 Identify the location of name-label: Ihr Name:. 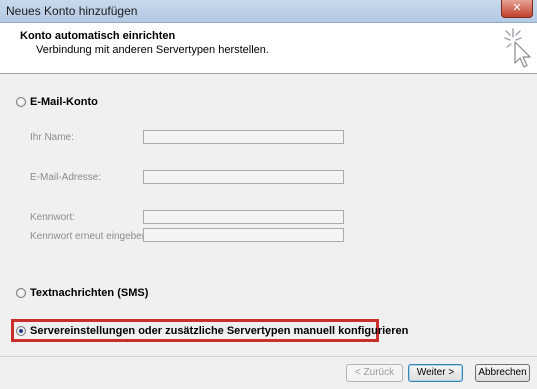
(52, 137).